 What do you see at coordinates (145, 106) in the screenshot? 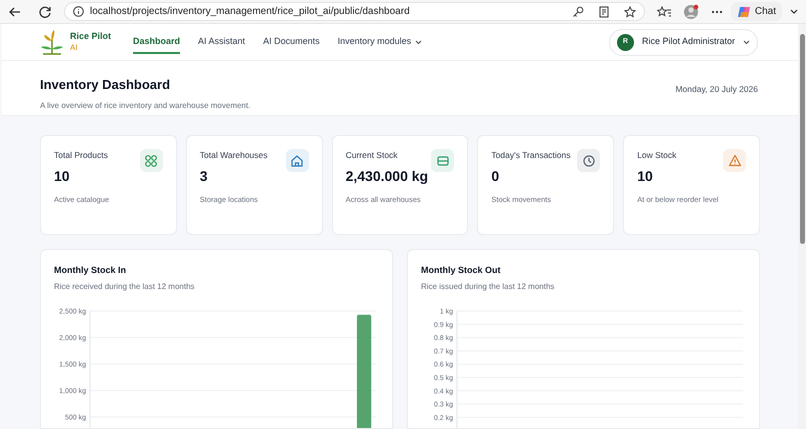
I see `page-subtitle: A live overview of rice inventory and warehouse movement.` at bounding box center [145, 106].